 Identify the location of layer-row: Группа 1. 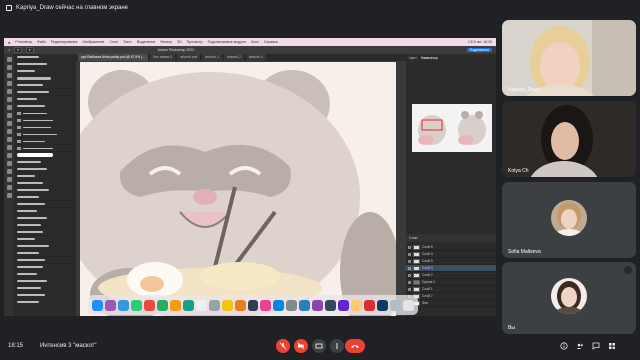
(451, 282).